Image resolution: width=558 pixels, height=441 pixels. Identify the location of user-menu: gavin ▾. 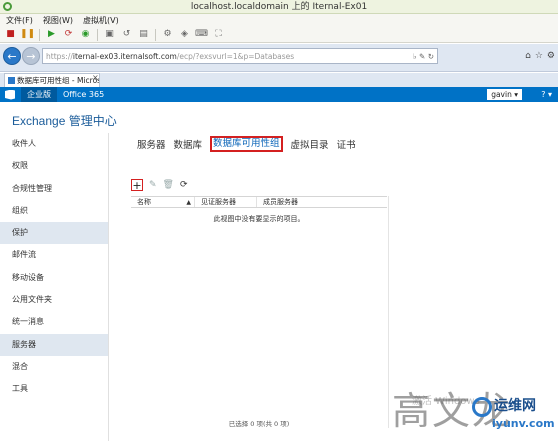
(504, 94).